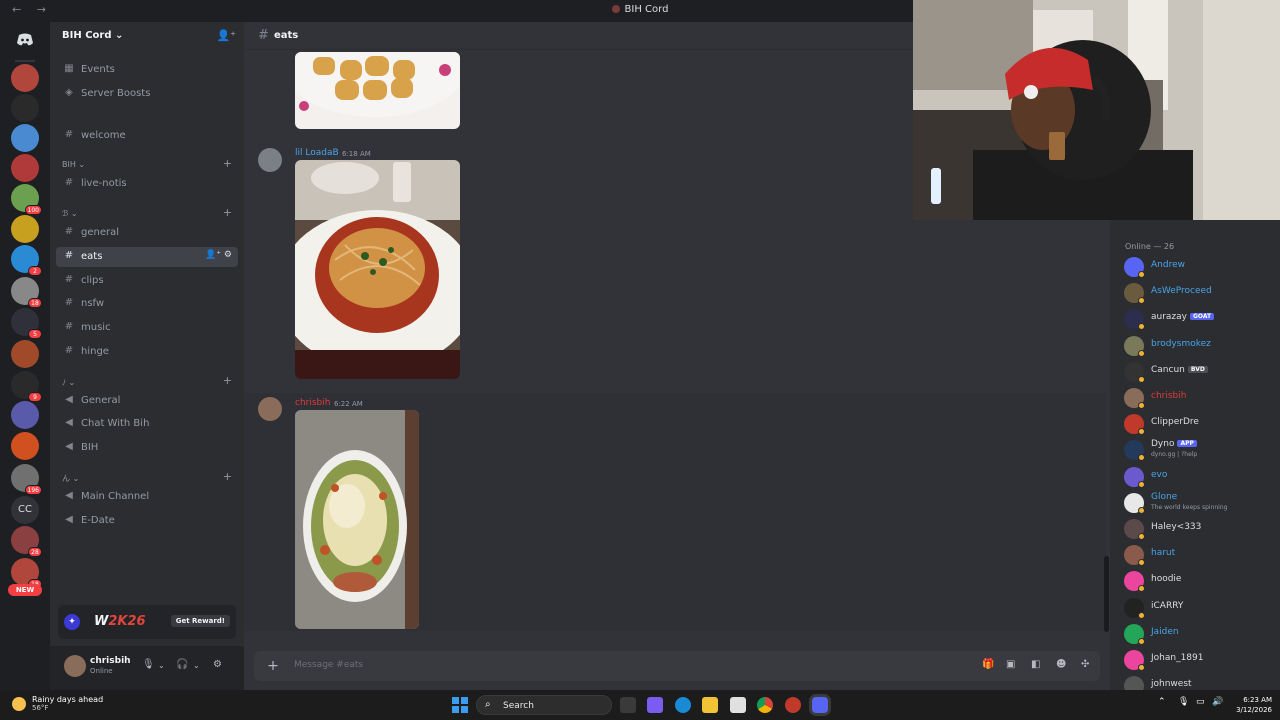 The image size is (1280, 720). Describe the element at coordinates (147, 36) in the screenshot. I see `guild-header: BIH Cord ⌄ 👤⁺` at that location.